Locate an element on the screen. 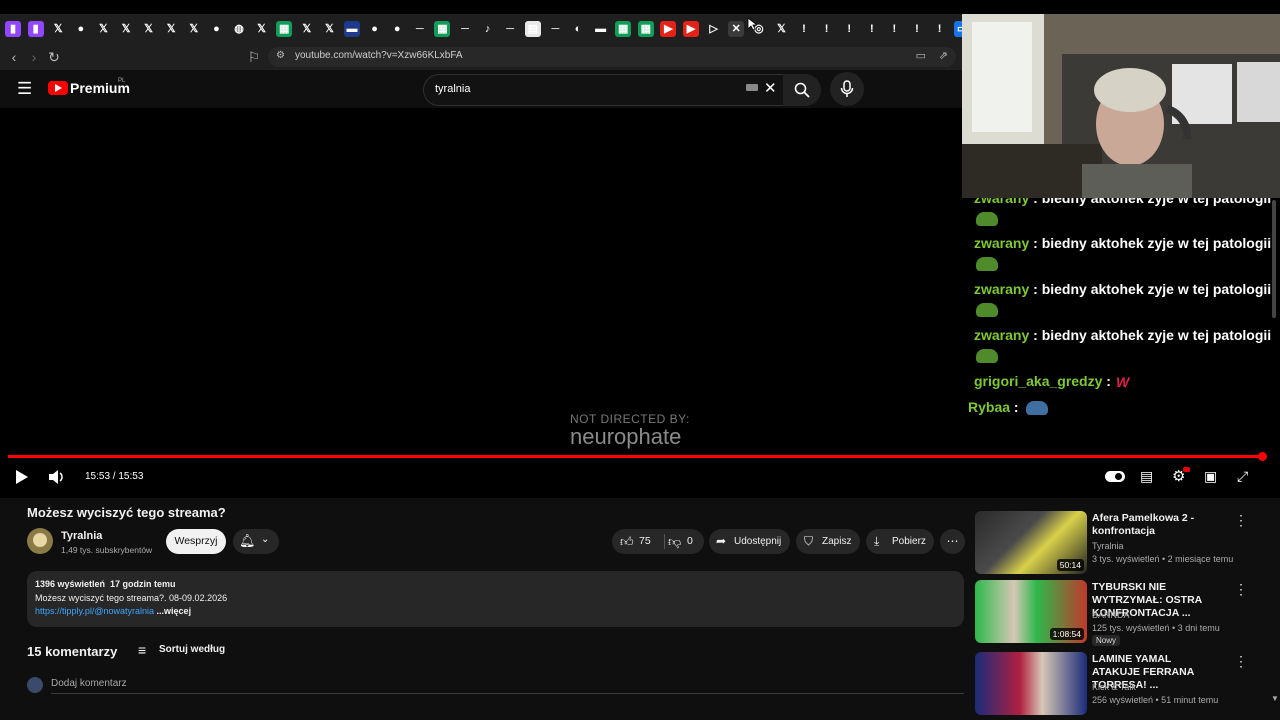 This screenshot has height=720, width=1280. keyboard-icon is located at coordinates (752, 87).